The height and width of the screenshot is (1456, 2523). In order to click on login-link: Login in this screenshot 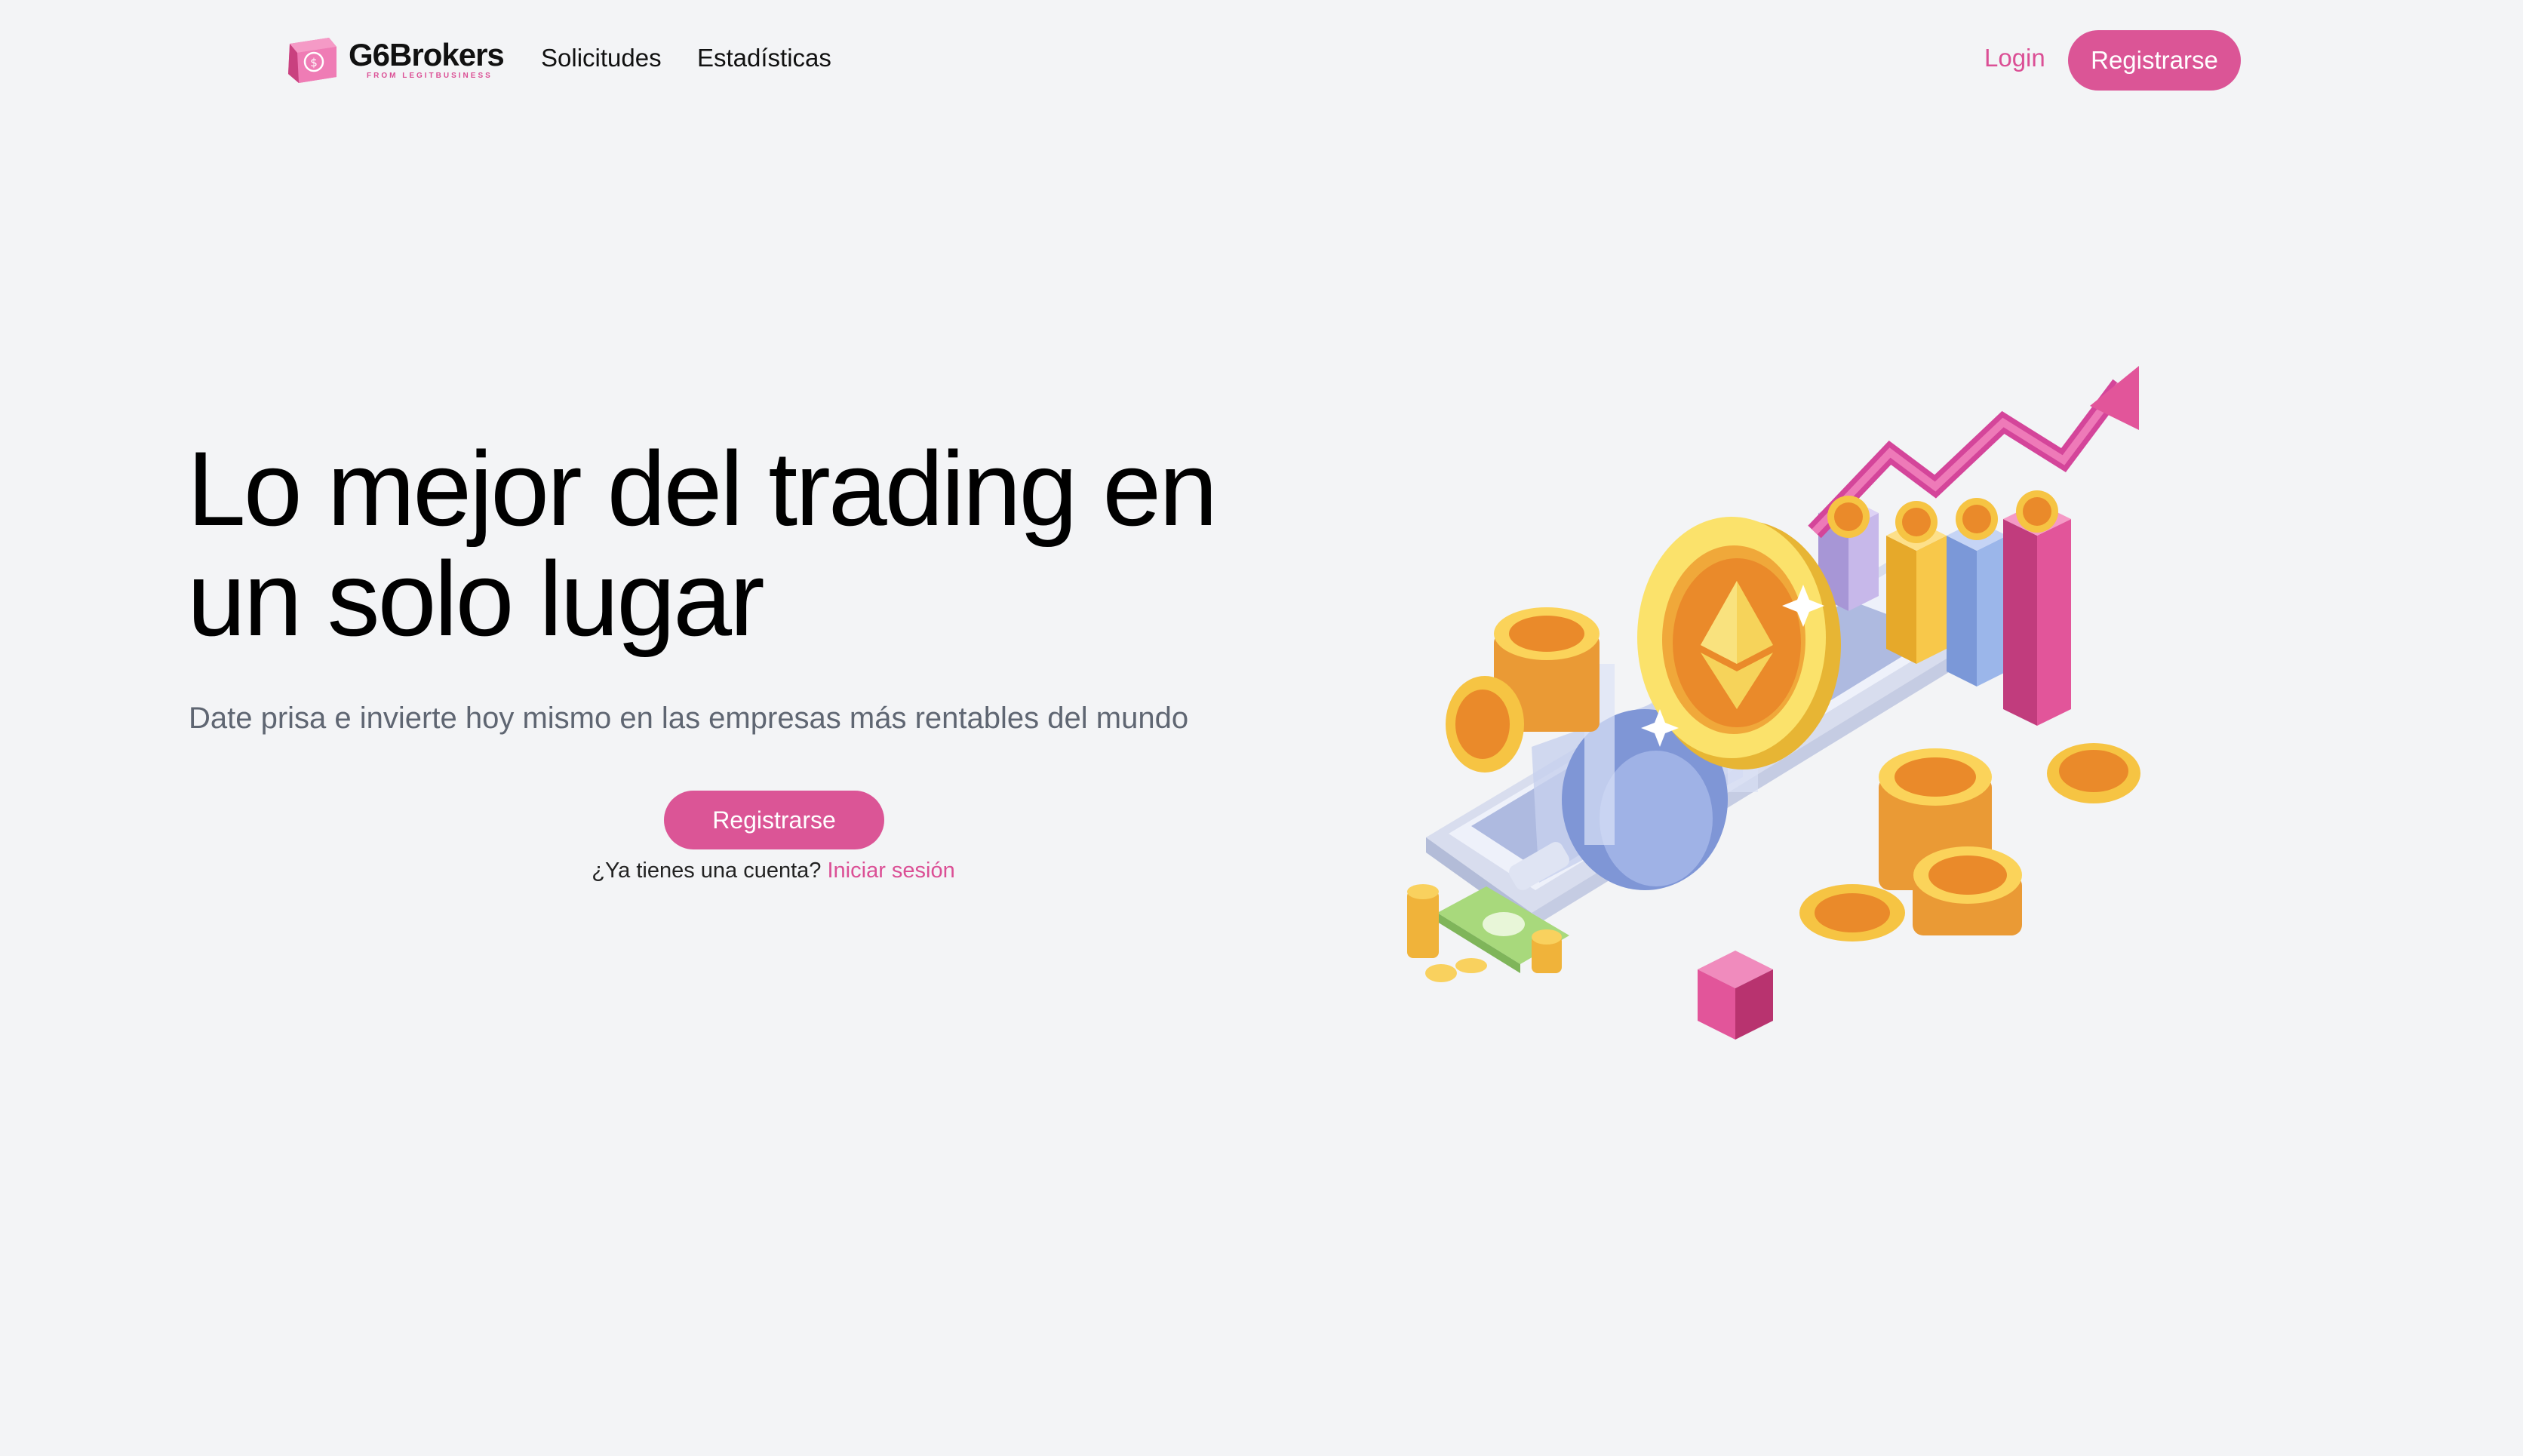, I will do `click(2014, 58)`.